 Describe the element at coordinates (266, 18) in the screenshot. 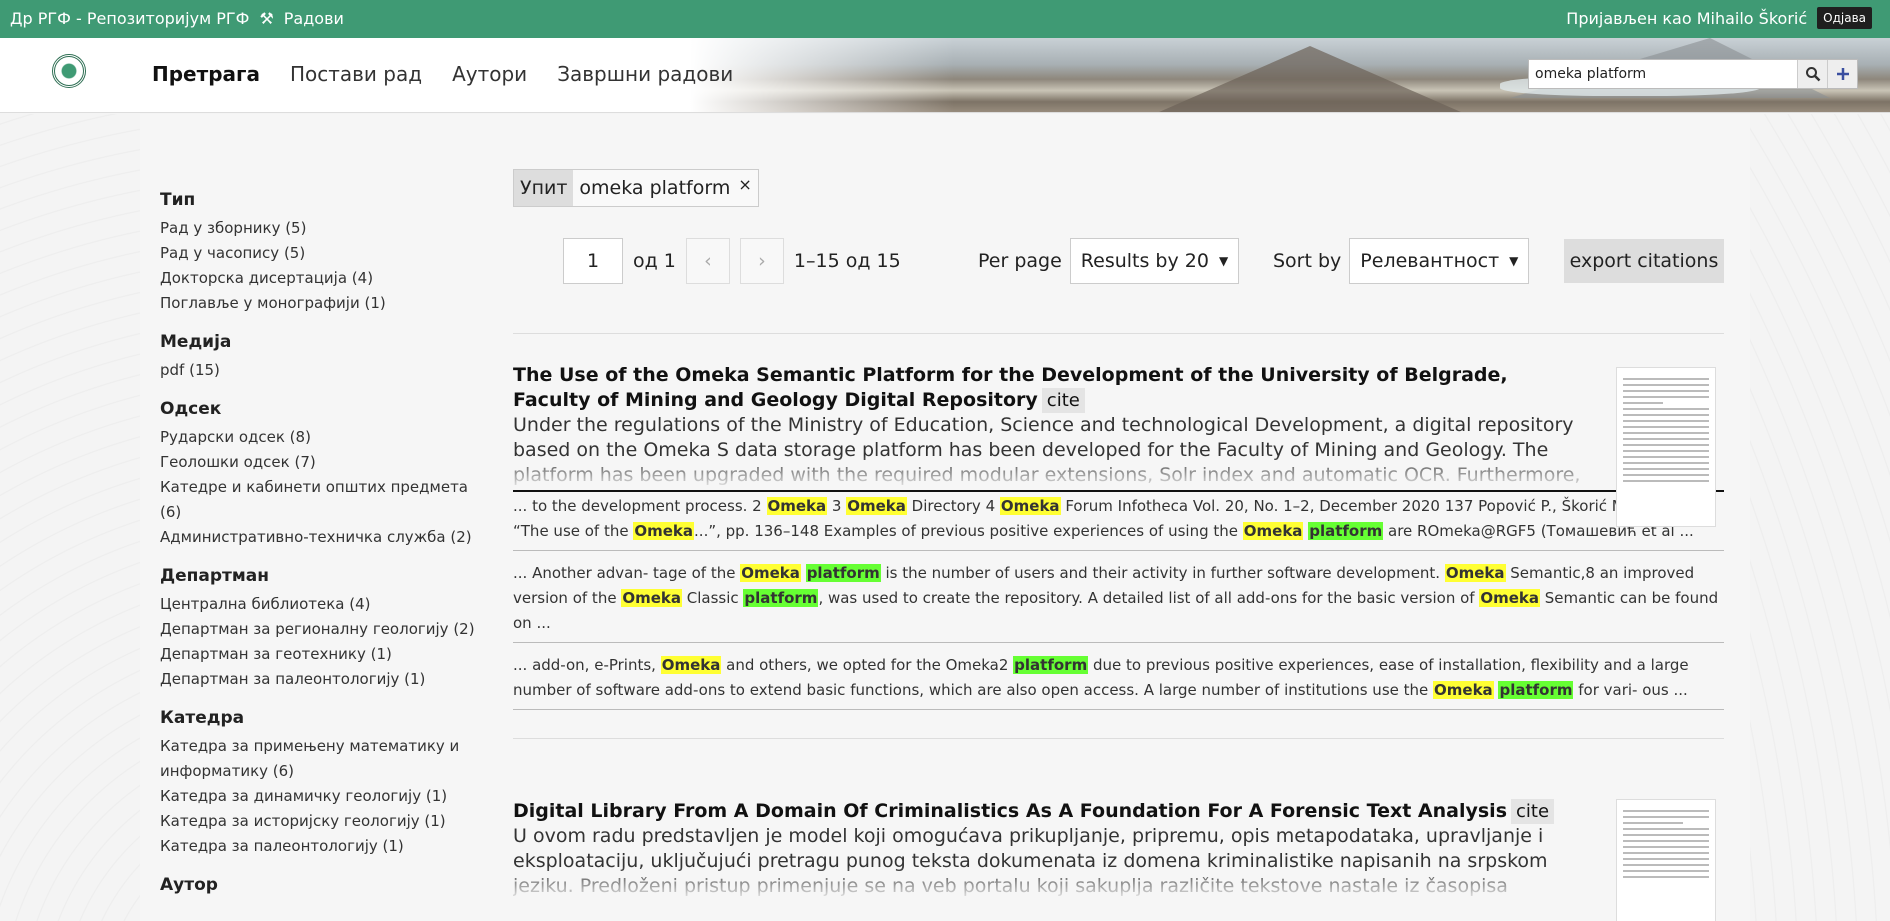

I see `hammer-pick-icon: ⚒` at that location.